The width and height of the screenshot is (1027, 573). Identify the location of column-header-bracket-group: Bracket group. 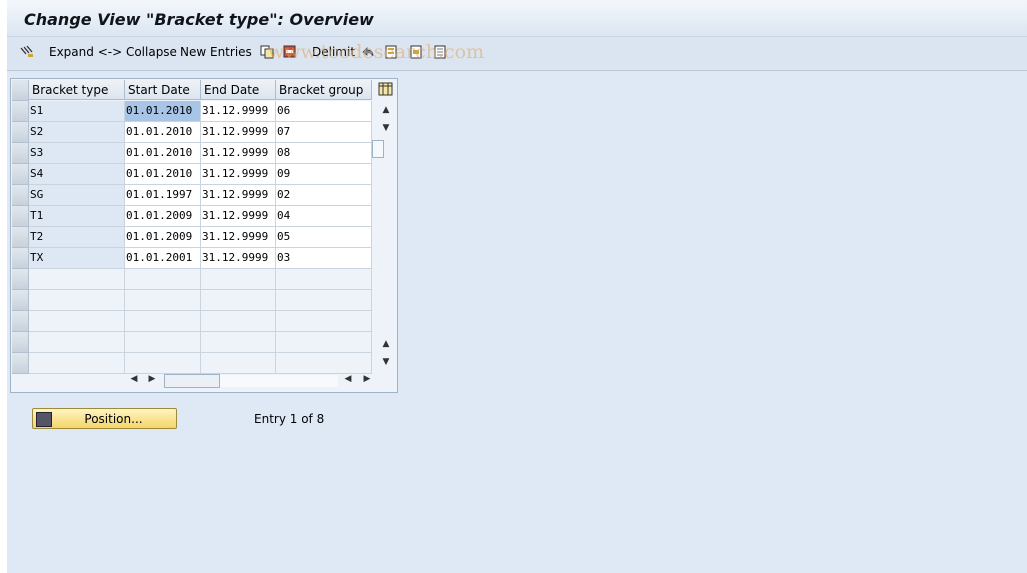
(324, 90).